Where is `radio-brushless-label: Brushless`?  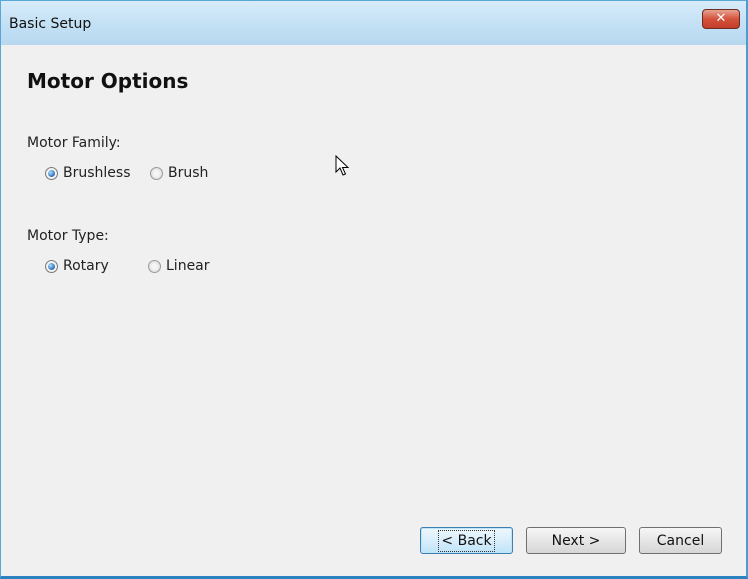
radio-brushless-label: Brushless is located at coordinates (97, 173).